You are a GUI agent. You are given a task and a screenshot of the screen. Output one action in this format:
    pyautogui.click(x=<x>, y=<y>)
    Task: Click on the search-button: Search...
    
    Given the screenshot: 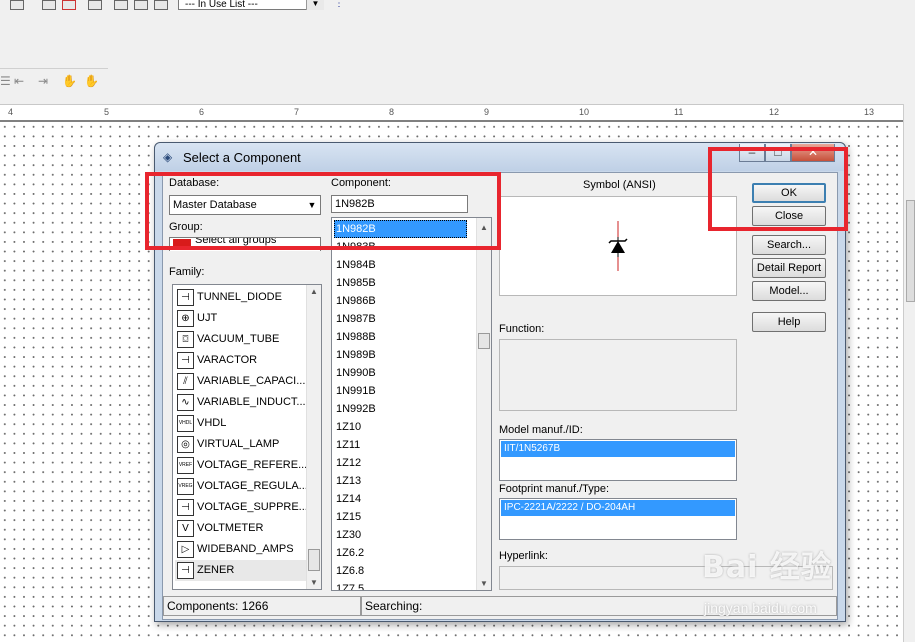 What is the action you would take?
    pyautogui.click(x=789, y=245)
    